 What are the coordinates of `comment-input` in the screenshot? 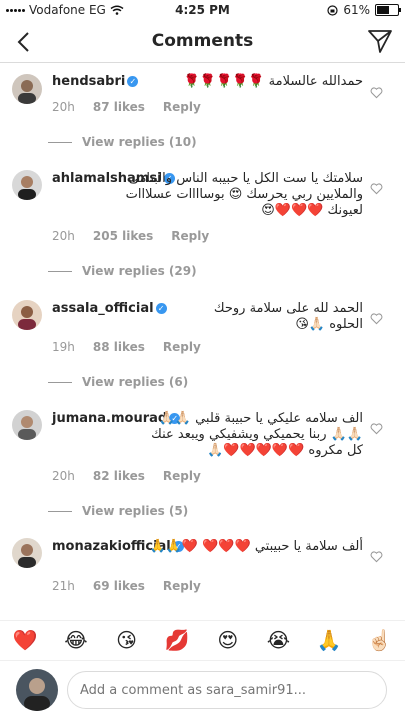 It's located at (227, 690).